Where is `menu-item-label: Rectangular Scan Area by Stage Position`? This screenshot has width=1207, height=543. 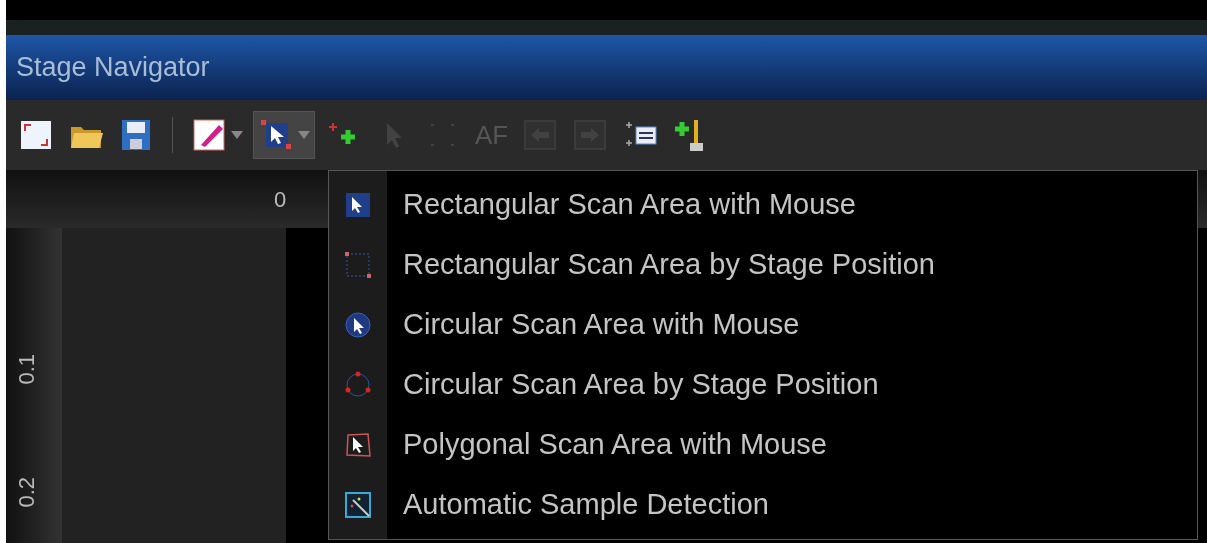
menu-item-label: Rectangular Scan Area by Stage Position is located at coordinates (669, 265).